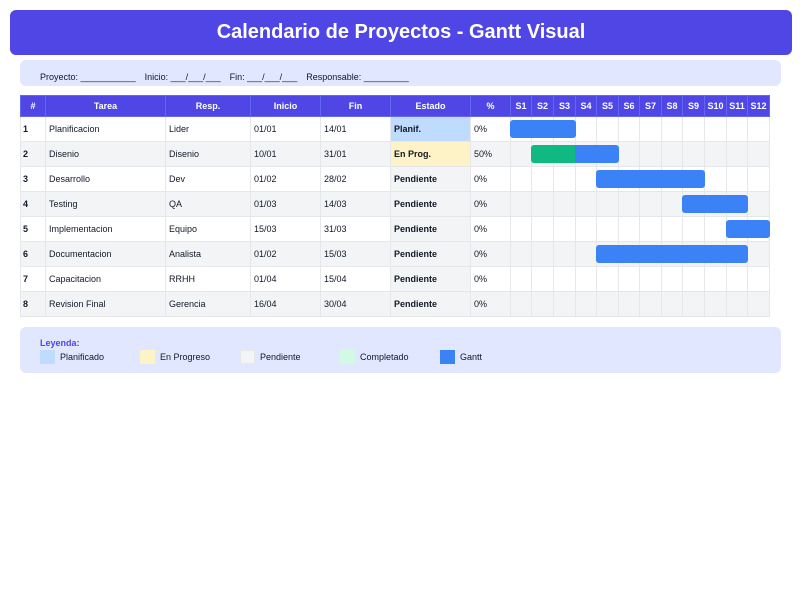 This screenshot has width=800, height=600. I want to click on task-end-date: 14/03, so click(355, 204).